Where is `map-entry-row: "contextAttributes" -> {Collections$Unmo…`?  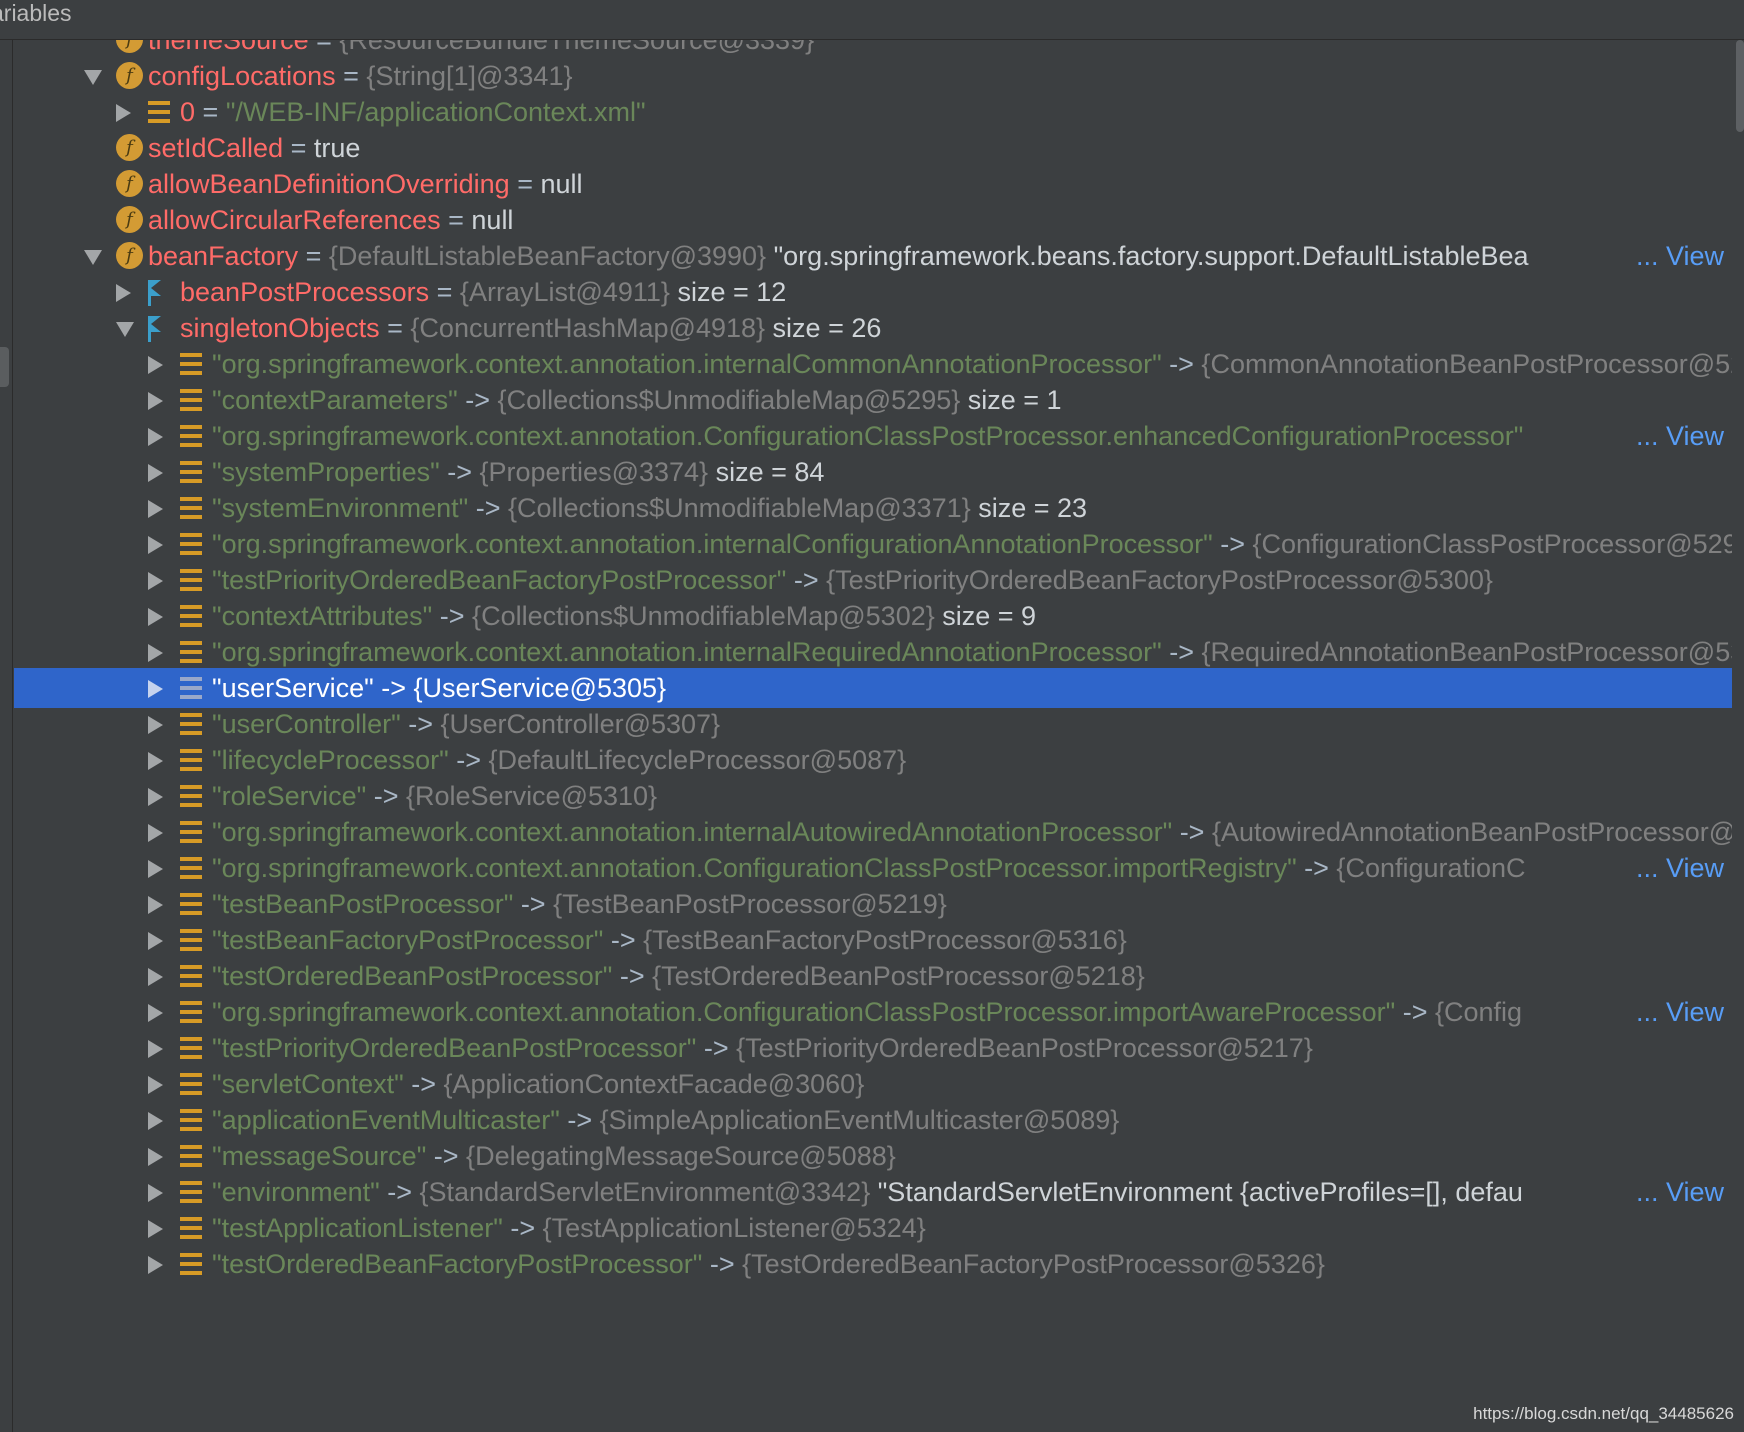 map-entry-row: "contextAttributes" -> {Collections$Unmo… is located at coordinates (873, 616).